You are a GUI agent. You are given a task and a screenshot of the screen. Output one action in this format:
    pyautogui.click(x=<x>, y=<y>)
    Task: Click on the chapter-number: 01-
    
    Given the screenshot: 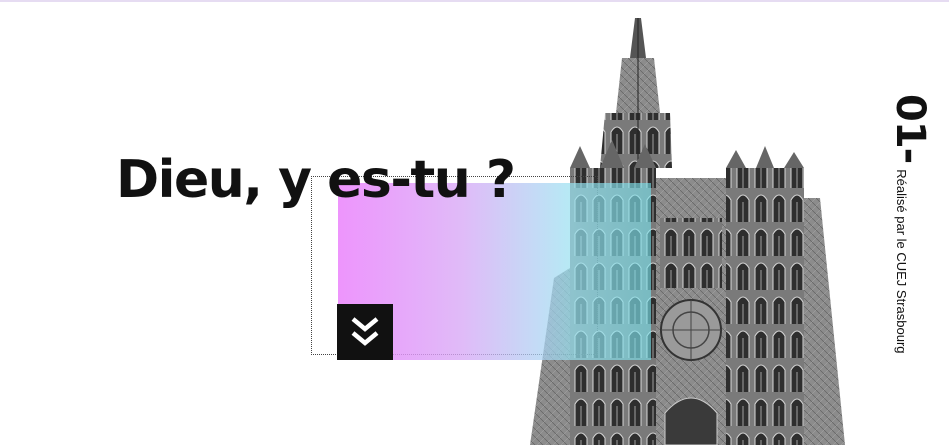 What is the action you would take?
    pyautogui.click(x=910, y=129)
    